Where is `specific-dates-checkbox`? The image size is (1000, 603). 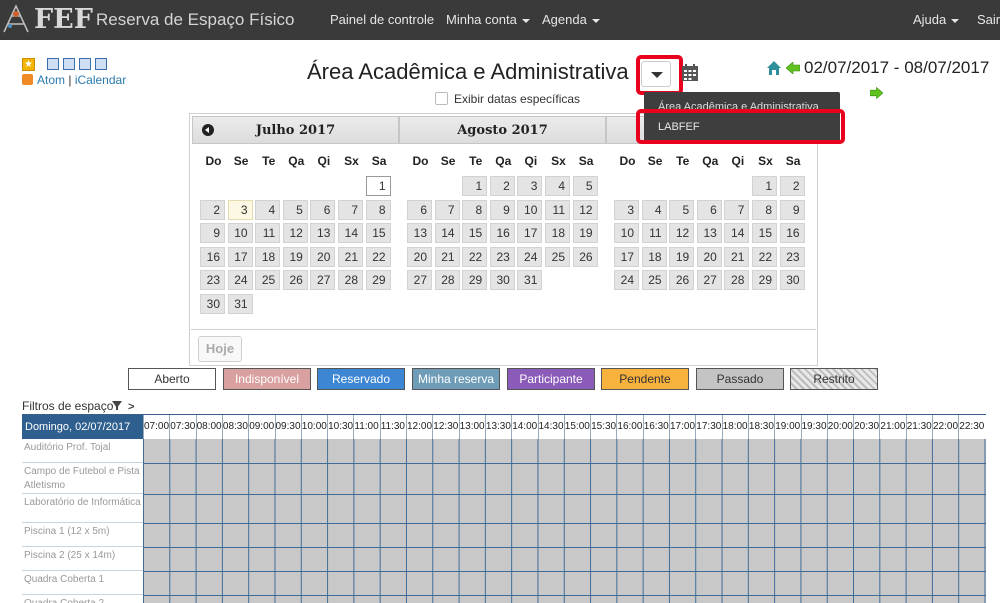 specific-dates-checkbox is located at coordinates (441, 98).